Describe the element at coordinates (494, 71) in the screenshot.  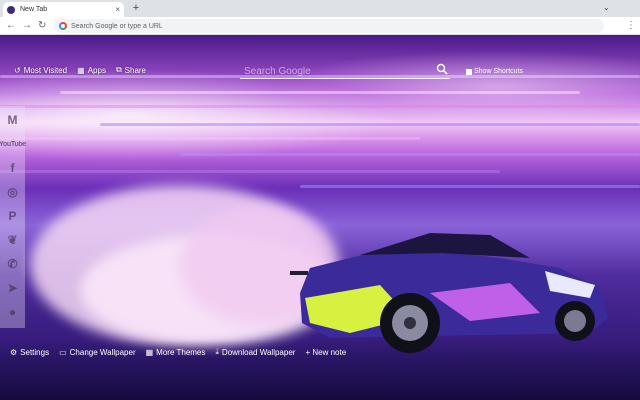
I see `show-shortcuts-button: Show Shortcuts` at that location.